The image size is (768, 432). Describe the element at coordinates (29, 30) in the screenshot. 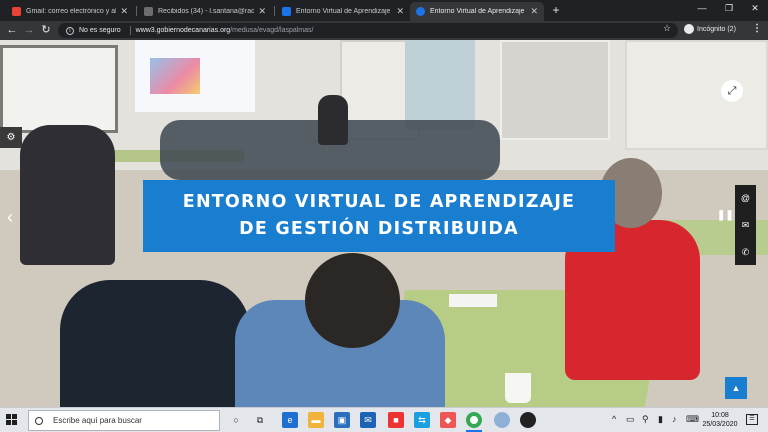

I see `forward-arrow-icon: →` at that location.